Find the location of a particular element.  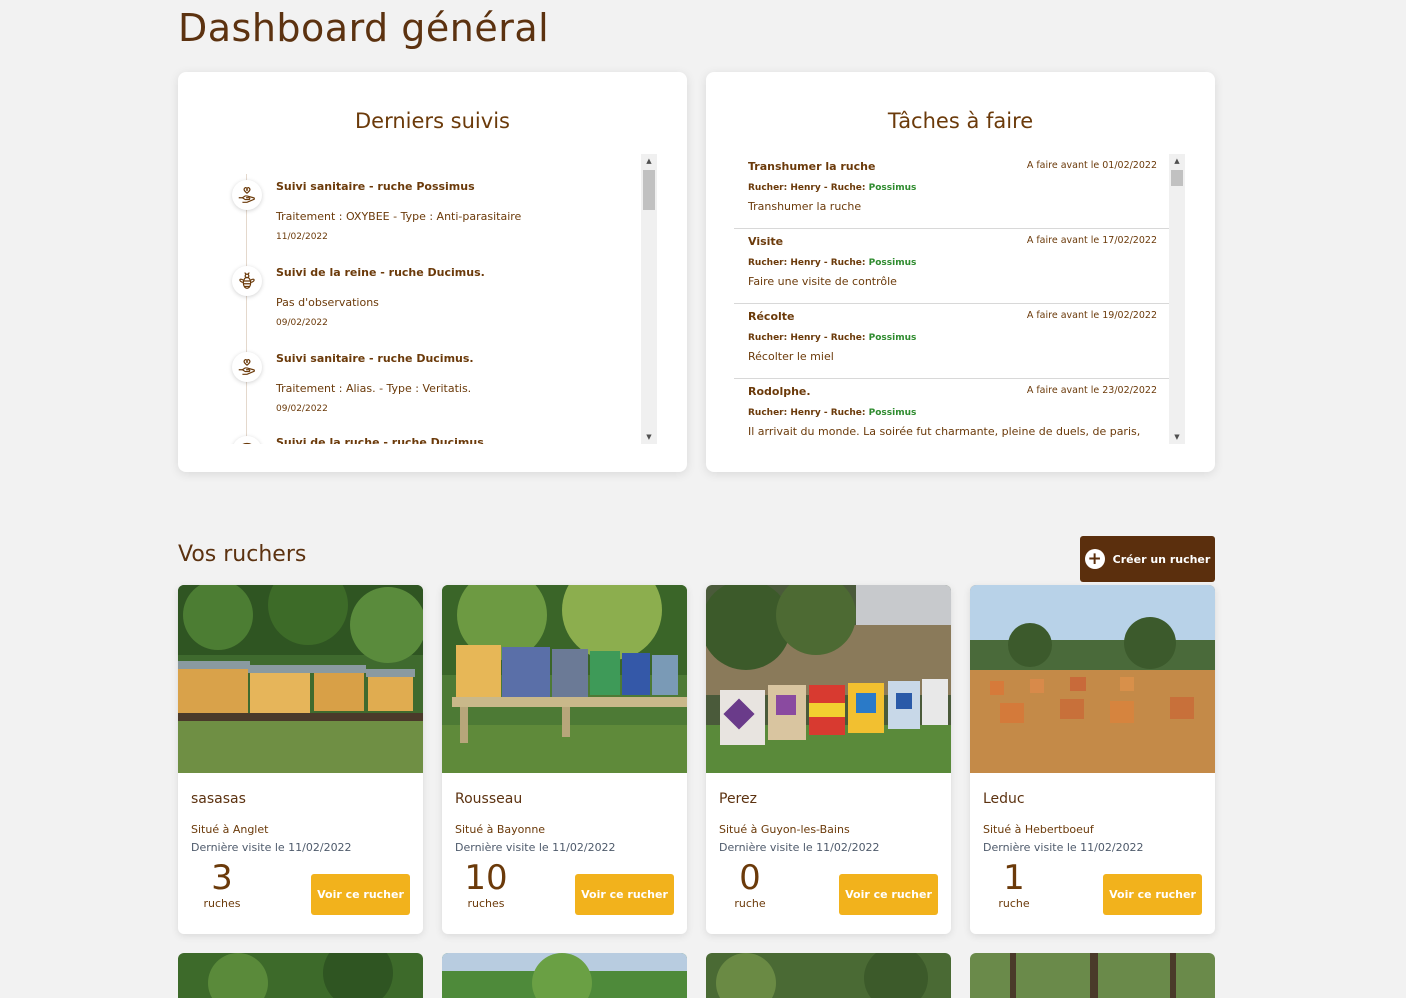

apiary-name: Leduc is located at coordinates (1004, 799).